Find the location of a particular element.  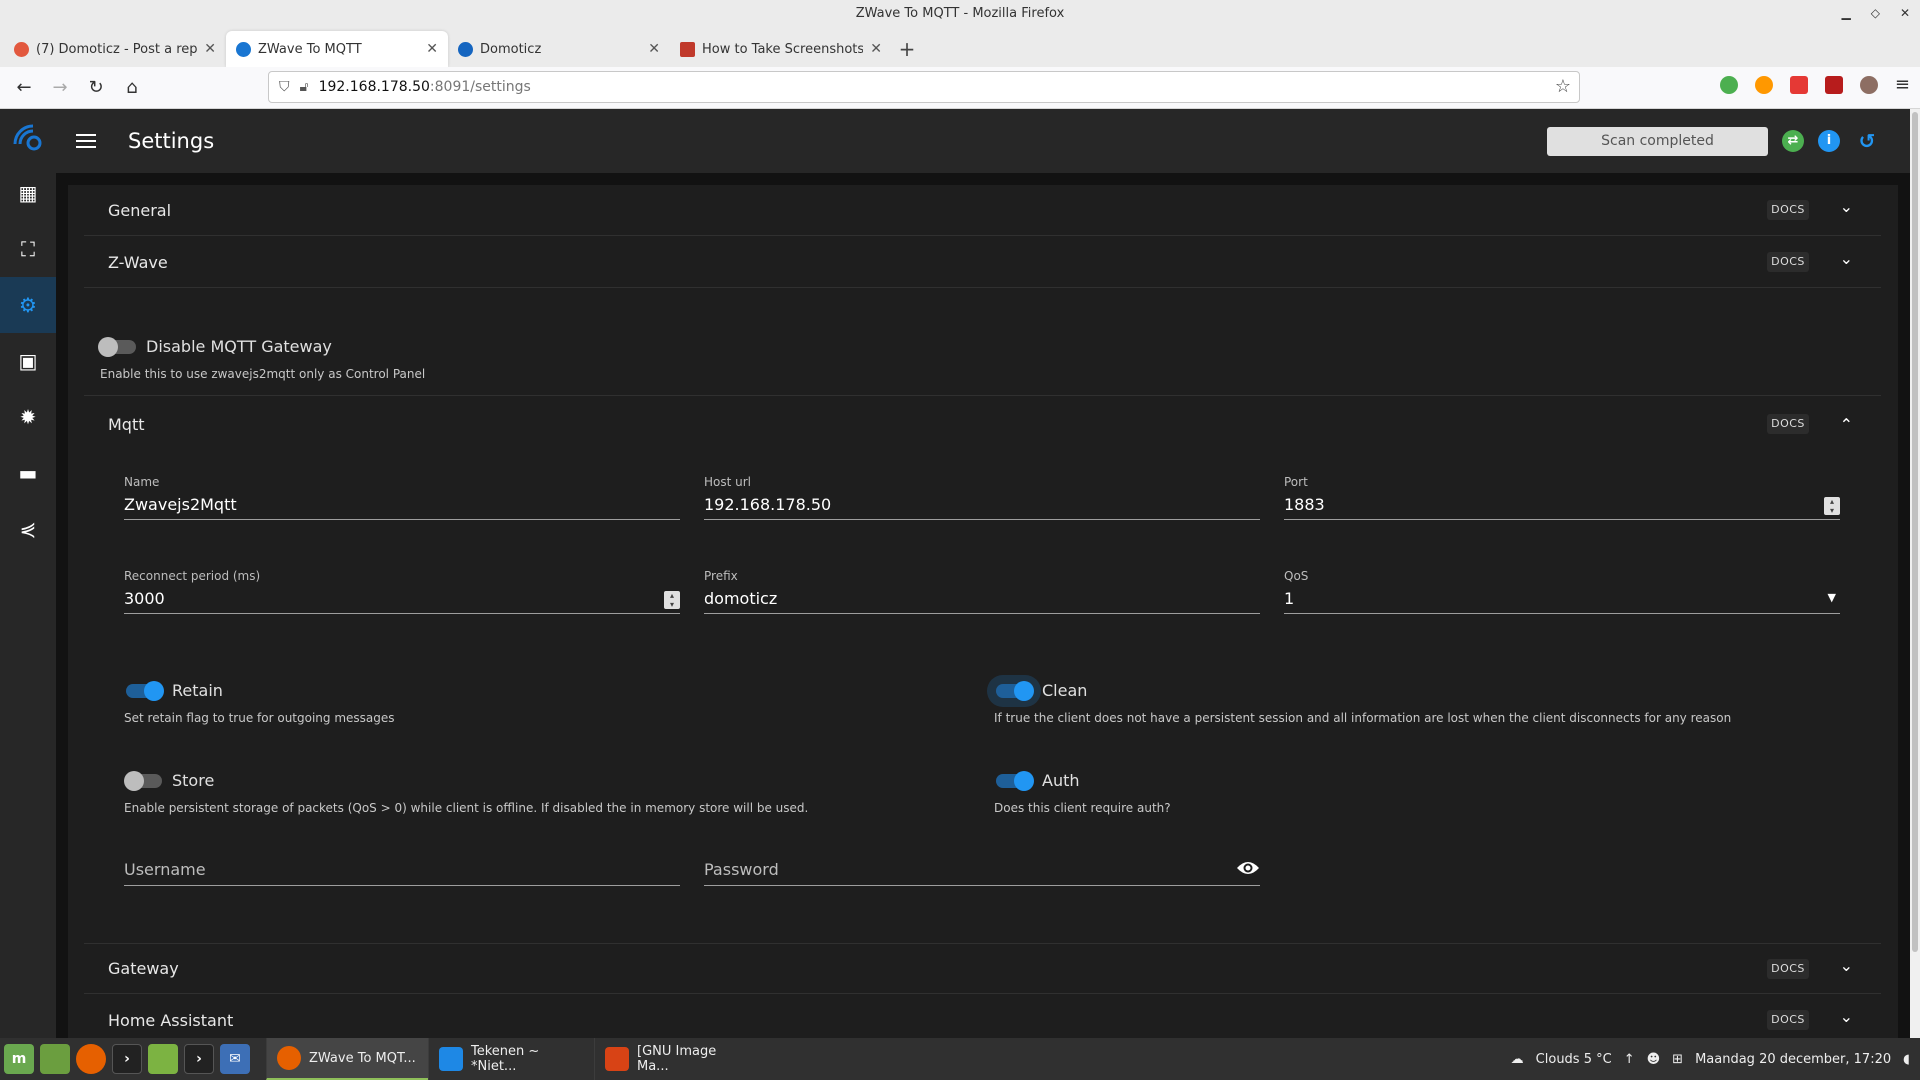

clock-text: Maandag 20 december, 17:20 is located at coordinates (1793, 1059).